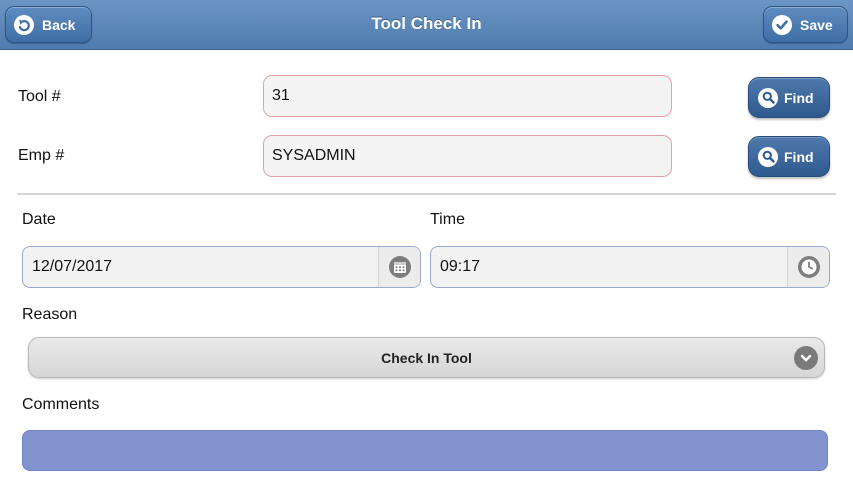 The image size is (853, 490). I want to click on time-label: Time, so click(447, 219).